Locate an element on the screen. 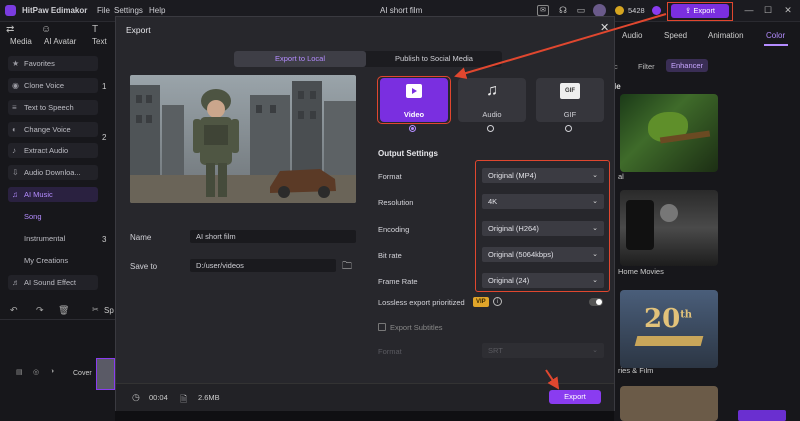 This screenshot has width=800, height=421. arrow-to-video is located at coordinates (560, 46).